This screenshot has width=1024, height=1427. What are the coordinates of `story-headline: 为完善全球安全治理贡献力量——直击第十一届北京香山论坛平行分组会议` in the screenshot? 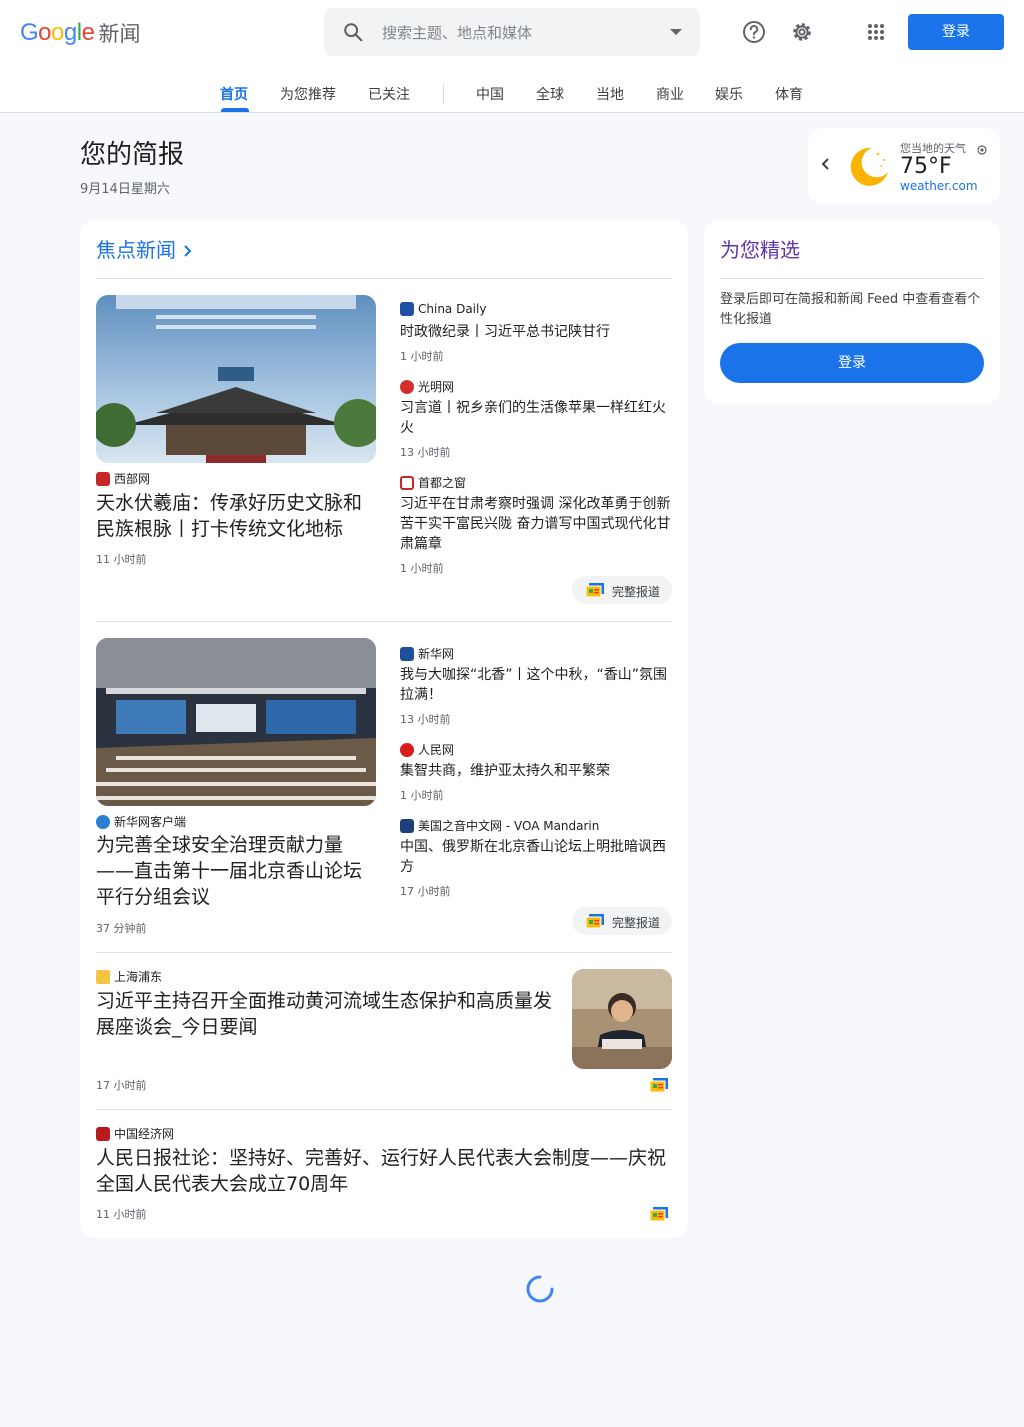 It's located at (238, 871).